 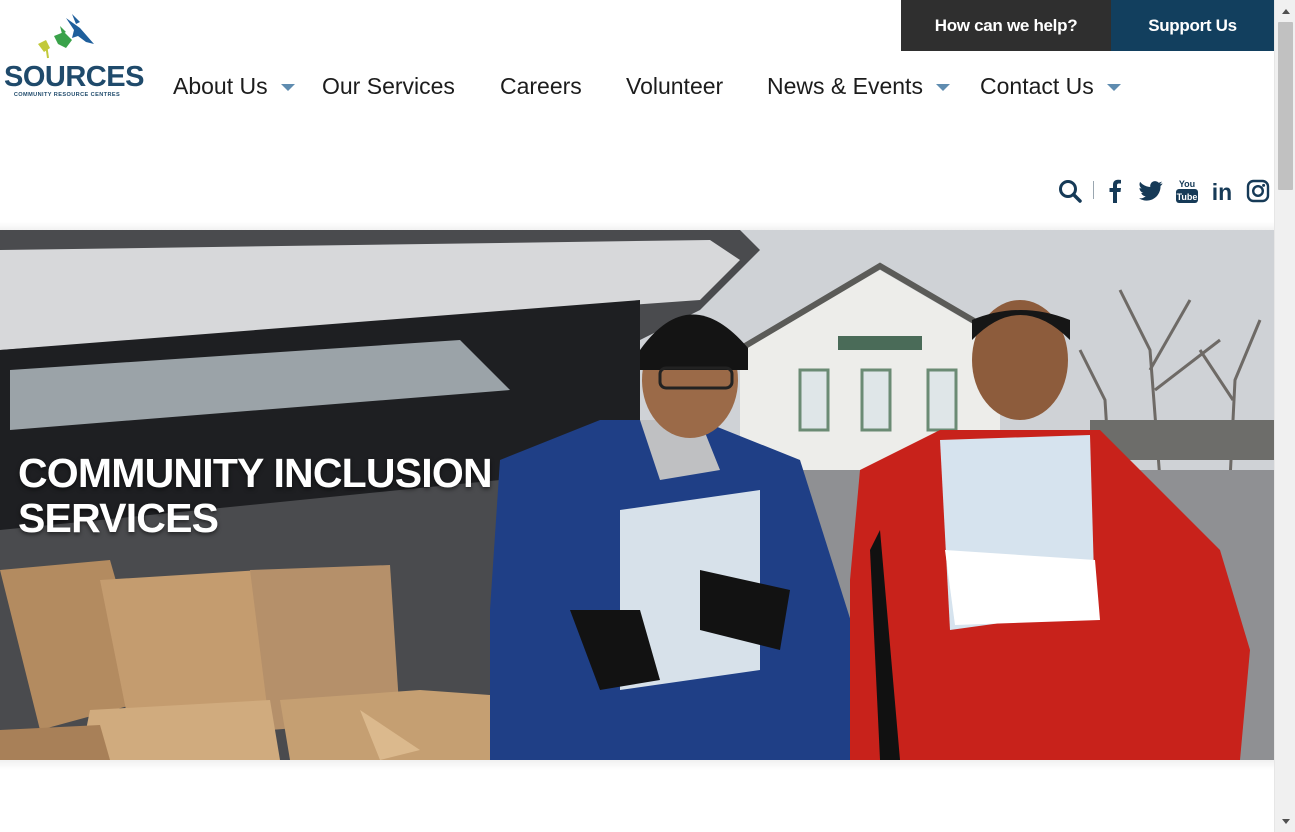 I want to click on linkedin-text: in, so click(x=1222, y=191).